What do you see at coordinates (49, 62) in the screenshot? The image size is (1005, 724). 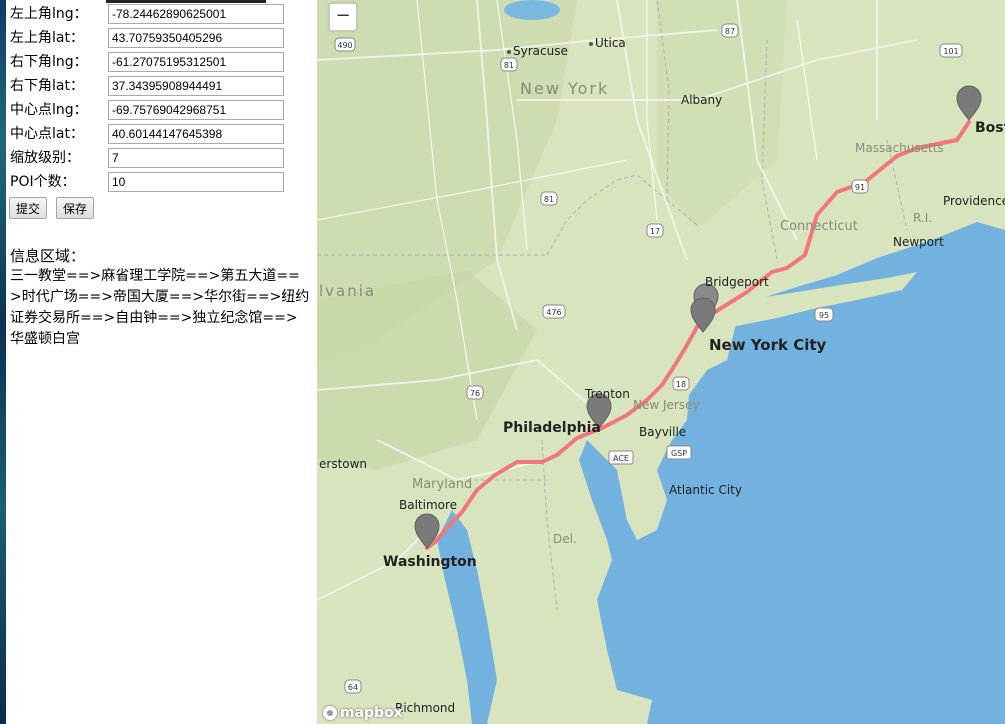 I see `bottomright-lng-label: 右下角lng：` at bounding box center [49, 62].